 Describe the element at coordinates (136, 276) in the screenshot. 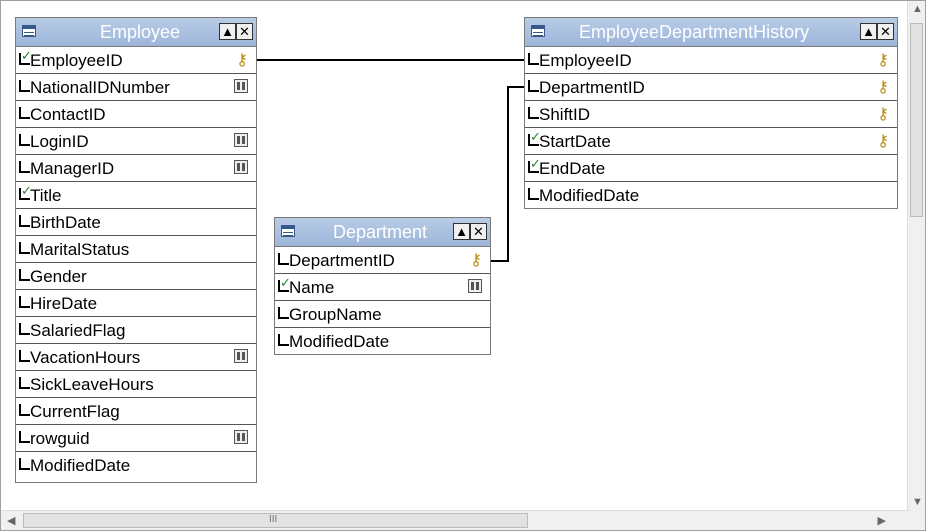

I see `column-row: Gender` at that location.